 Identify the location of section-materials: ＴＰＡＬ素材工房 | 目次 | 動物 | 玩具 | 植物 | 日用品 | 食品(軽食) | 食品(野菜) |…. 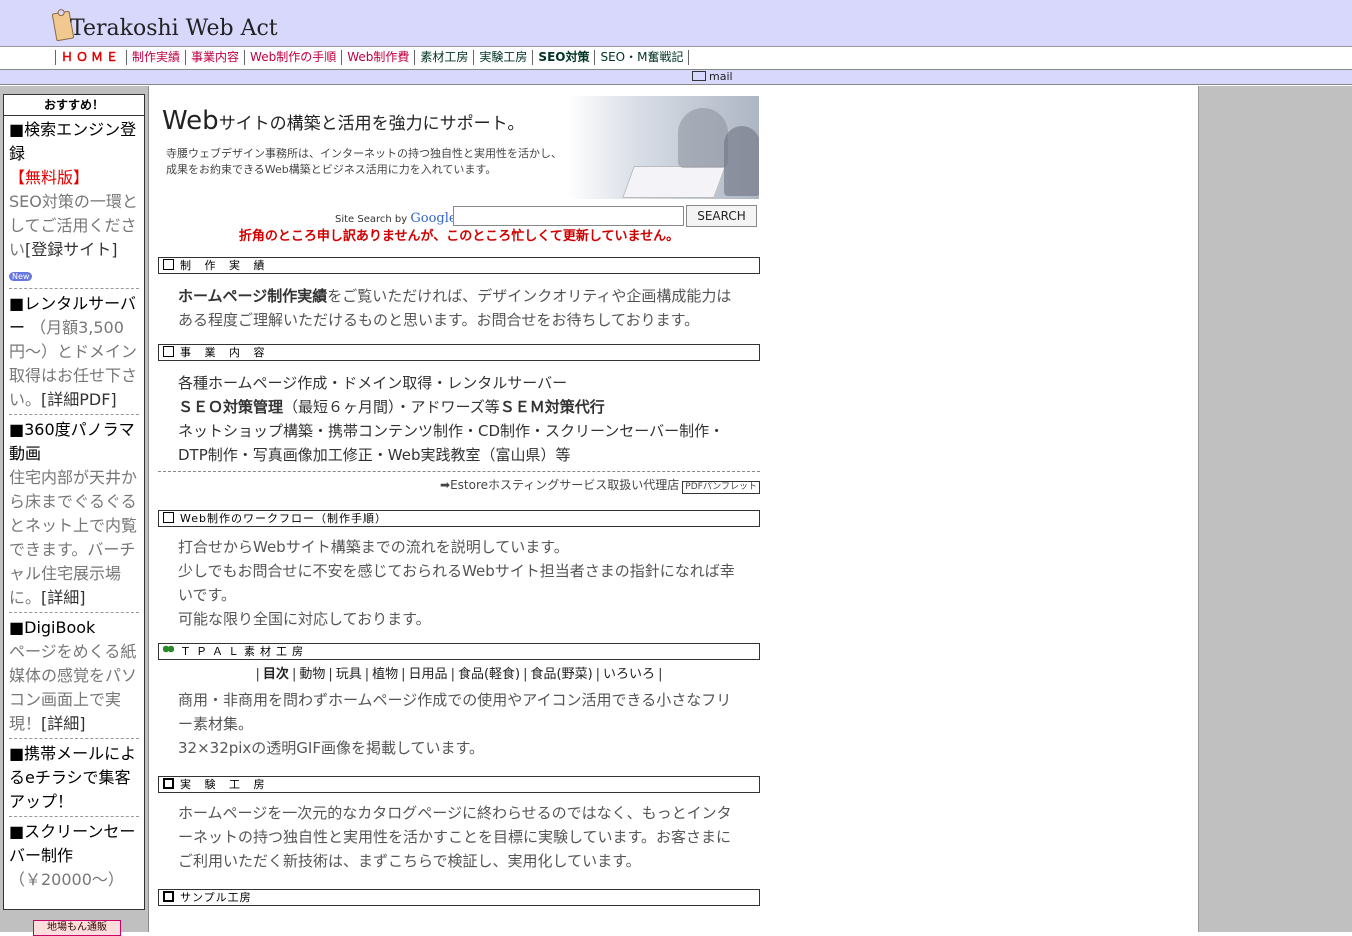
(459, 701).